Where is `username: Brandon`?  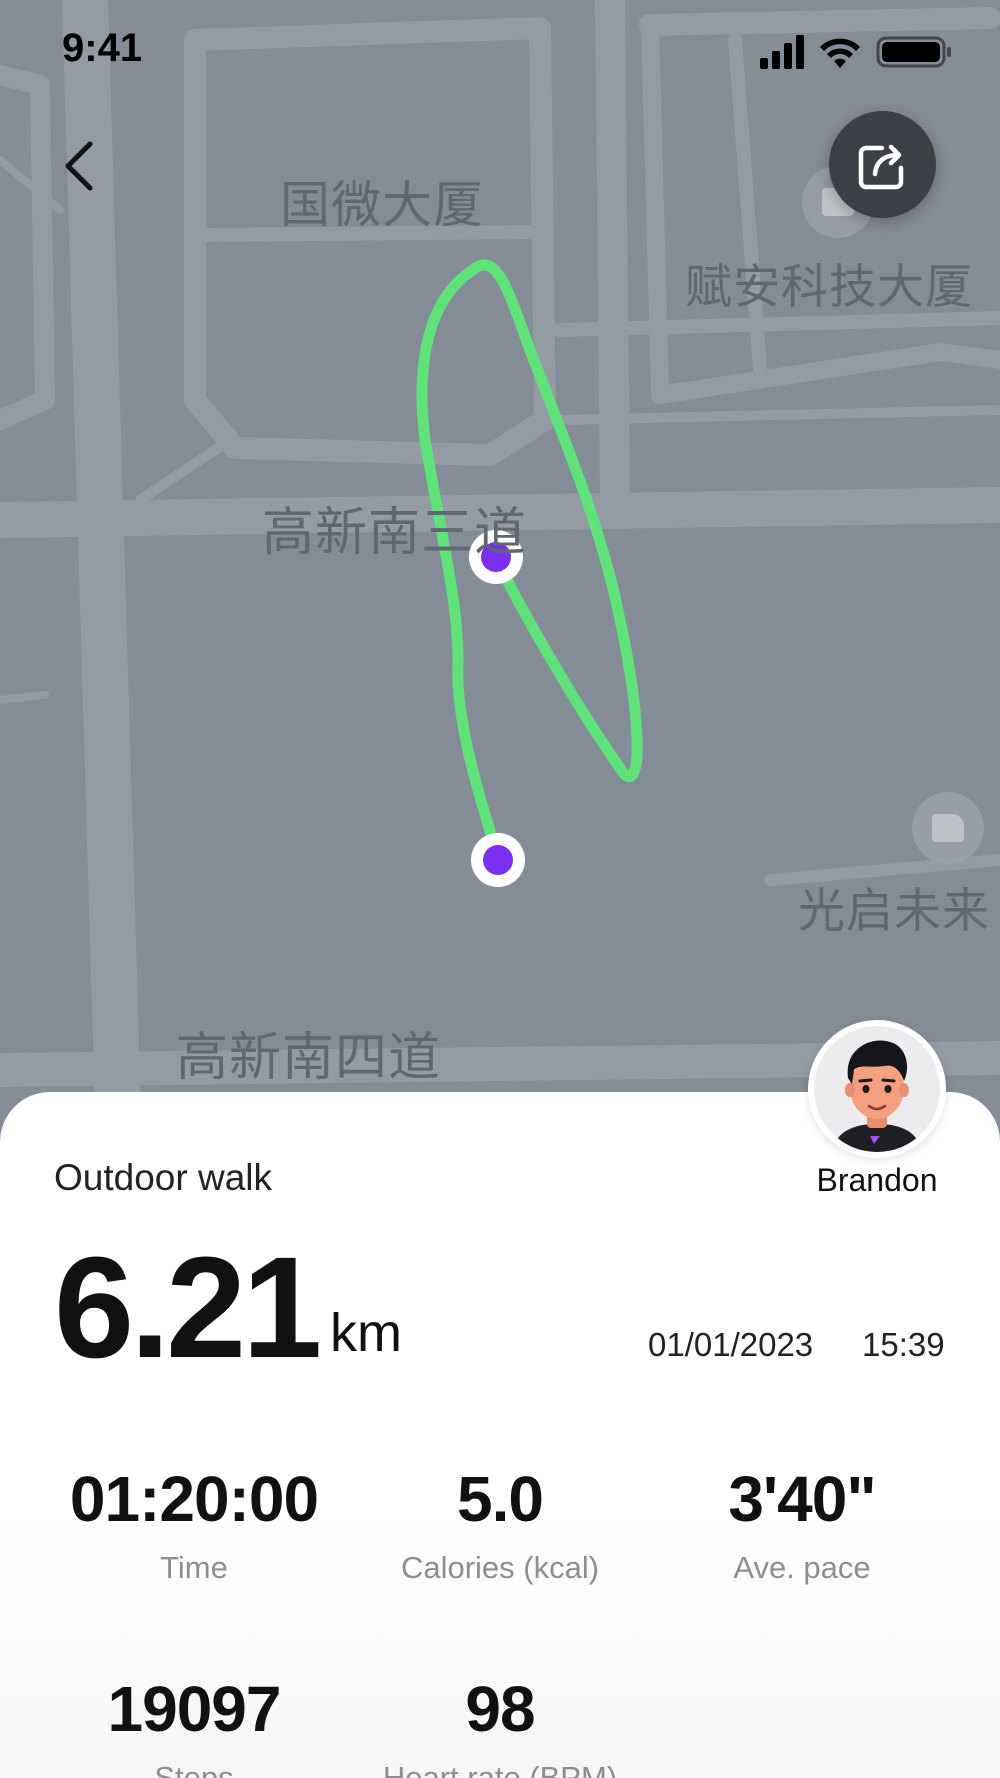 username: Brandon is located at coordinates (877, 1180).